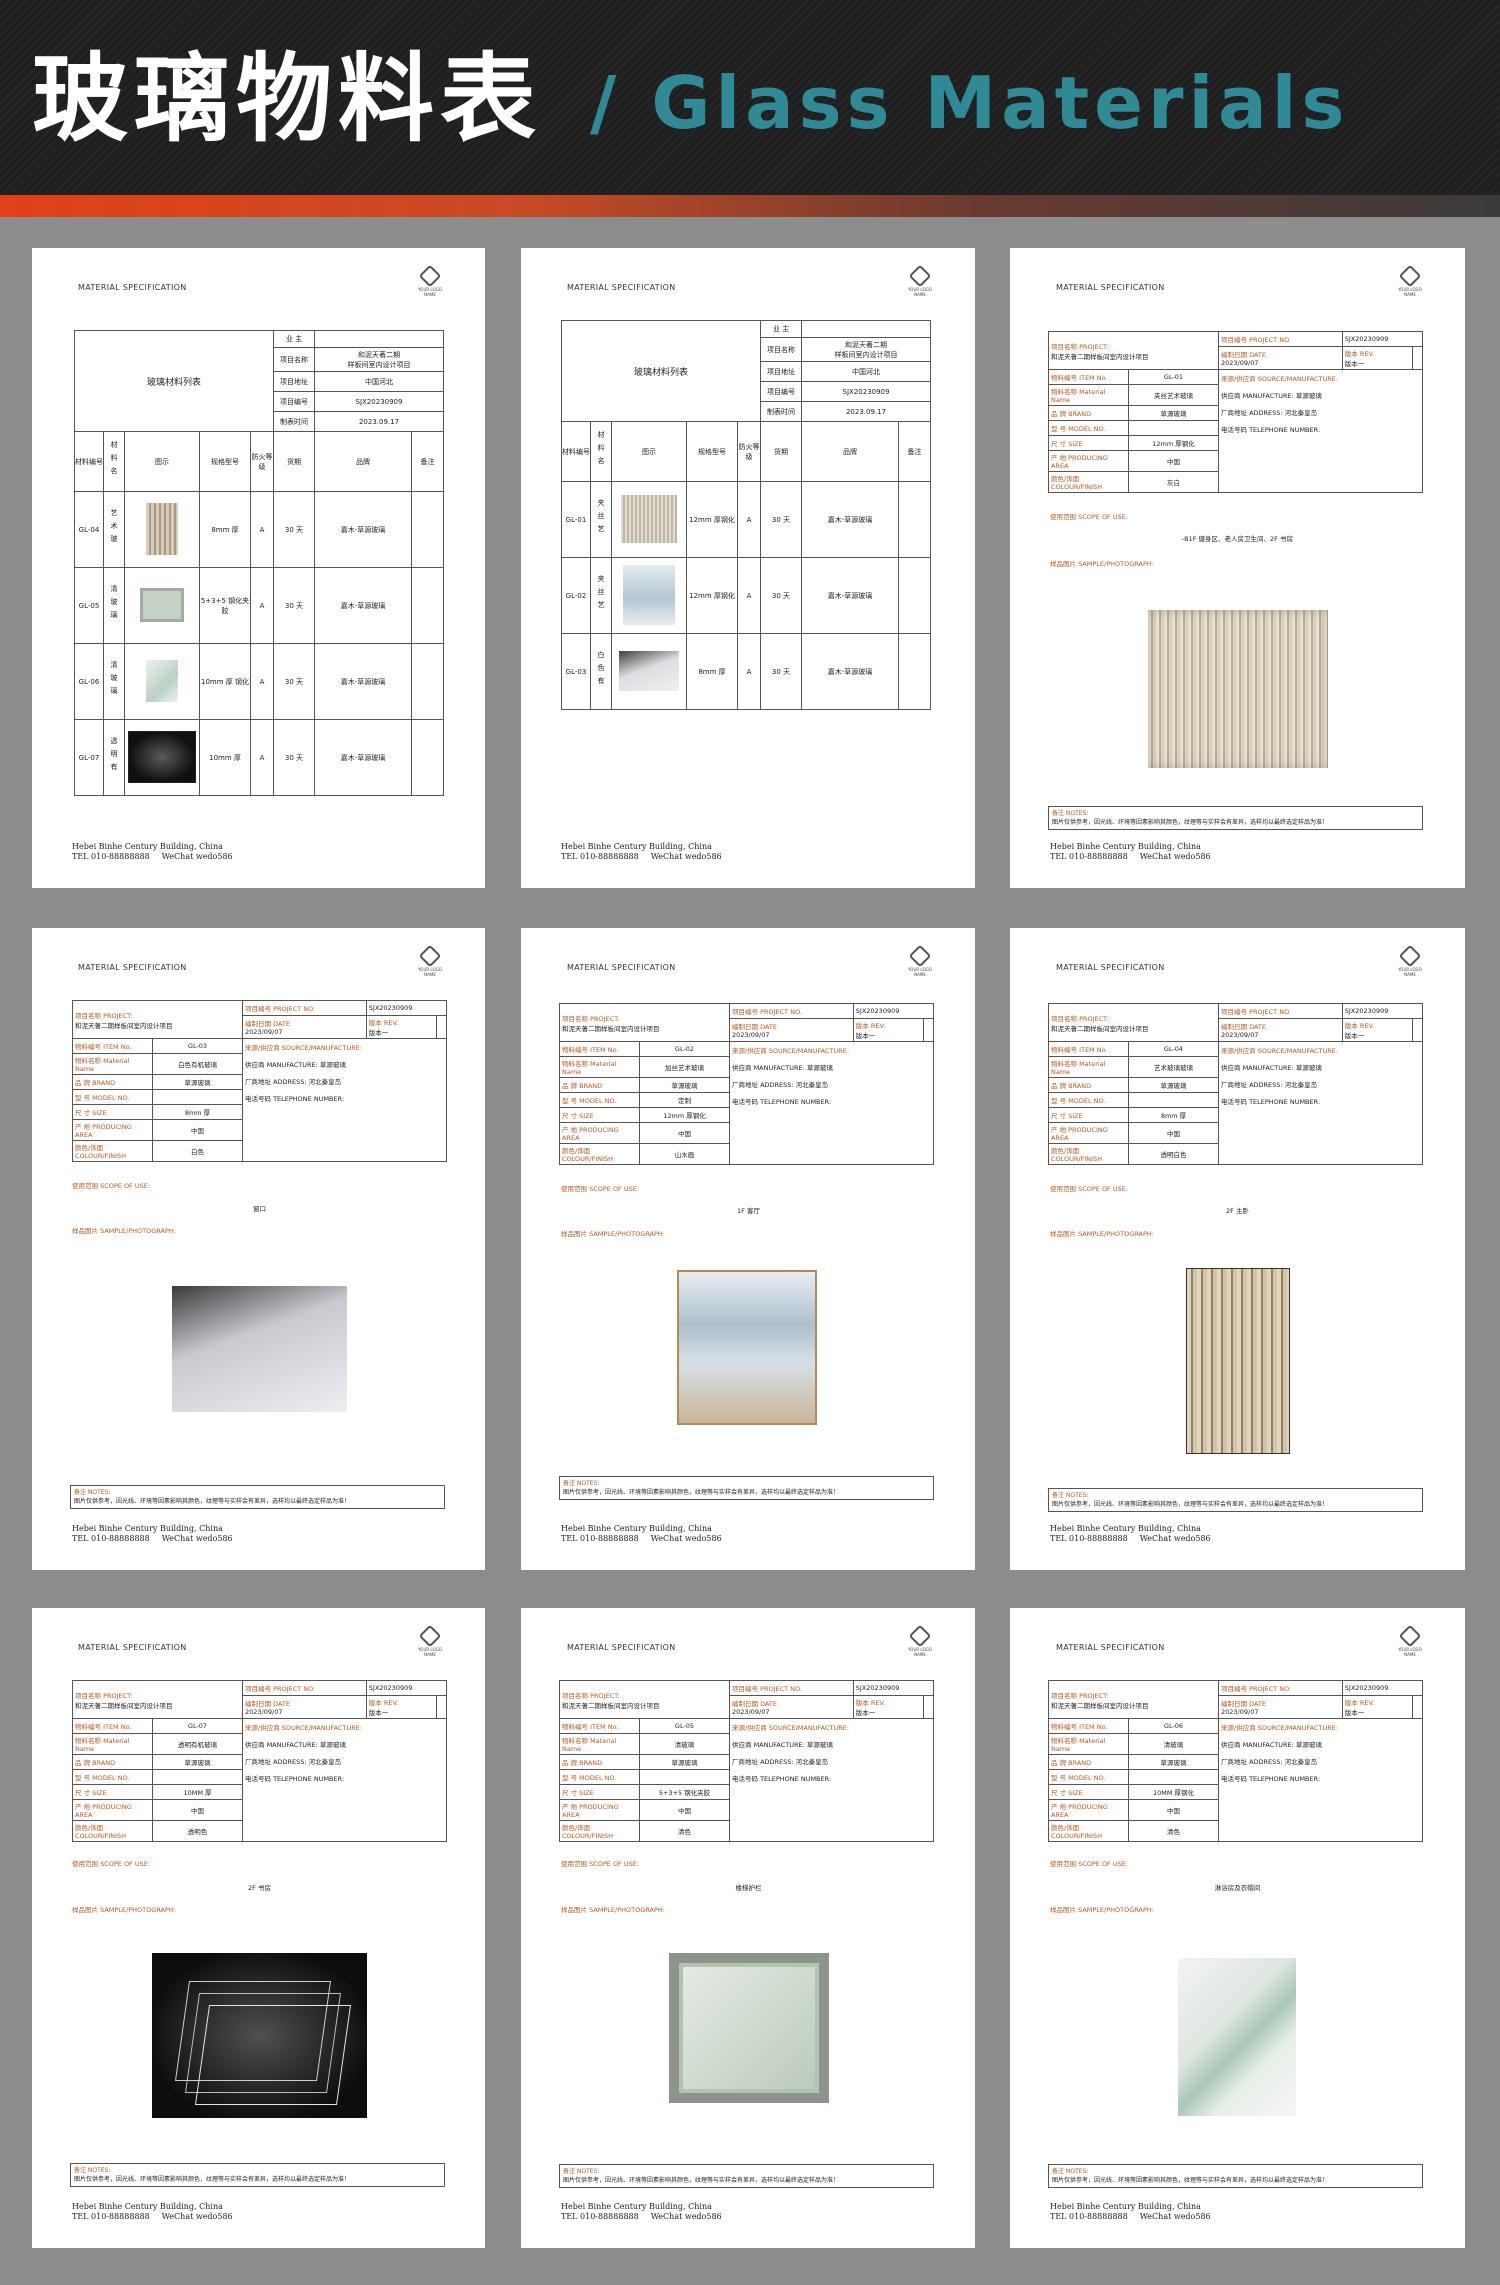 This screenshot has height=2285, width=1500. Describe the element at coordinates (259, 757) in the screenshot. I see `table-row: GL-07 透明有 10mm 厚 A 30 天嘉木-草源玻璃` at that location.